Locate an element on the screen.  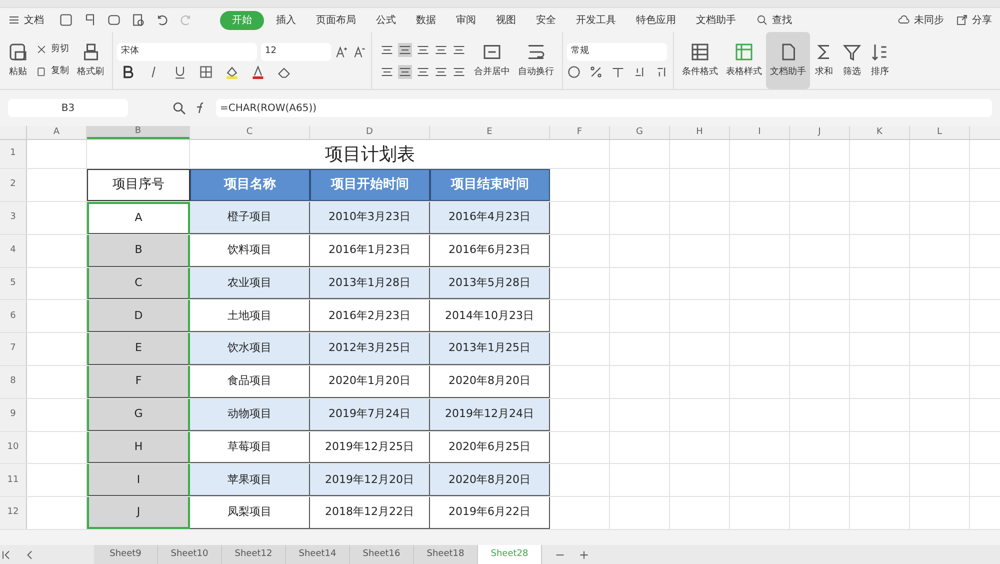
ribbon-tab: 插入 is located at coordinates (286, 20).